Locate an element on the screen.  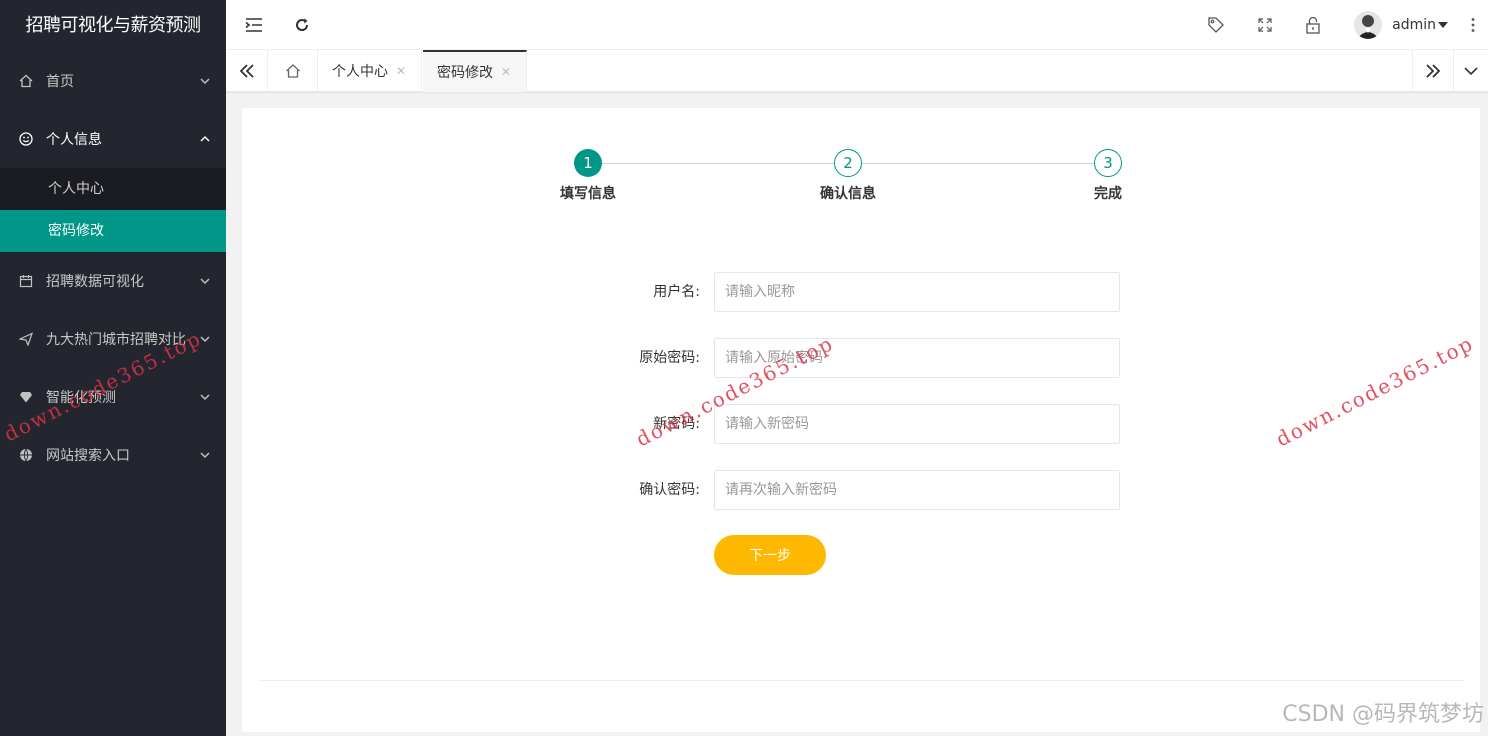
sidebar-item-label: 个人信息 is located at coordinates (74, 140).